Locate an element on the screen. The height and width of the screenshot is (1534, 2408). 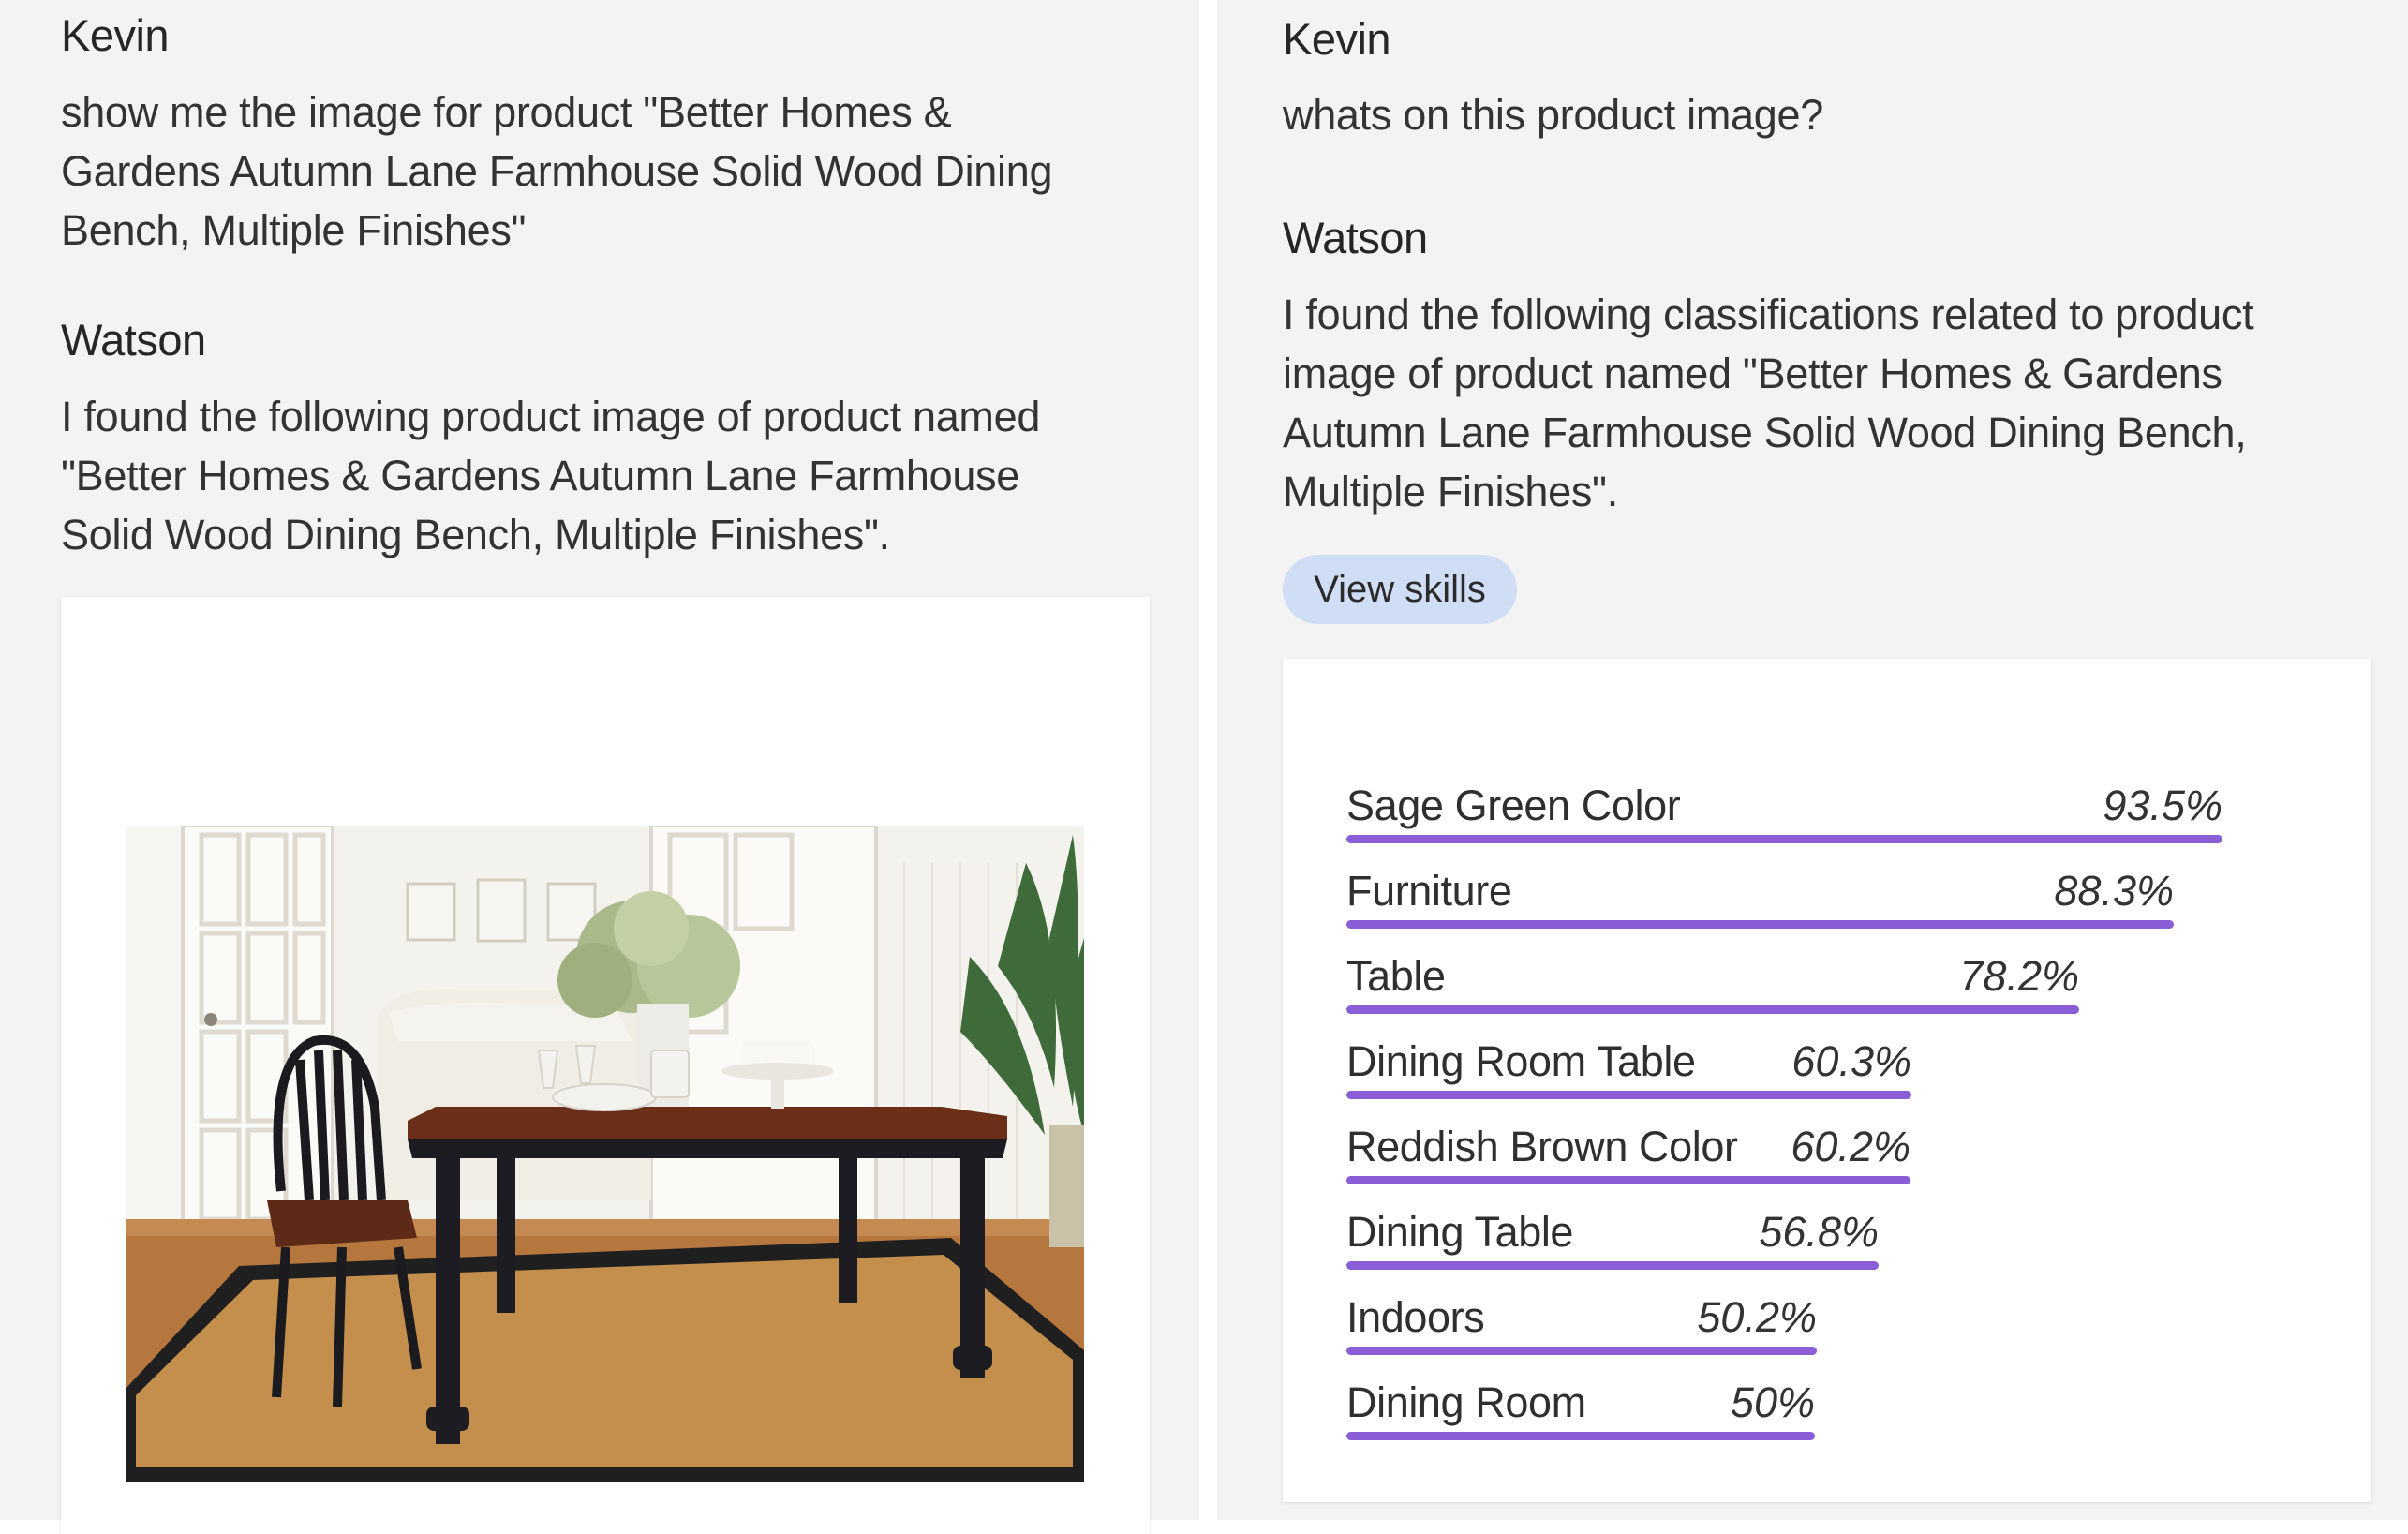
classification-score: 93.5% is located at coordinates (2162, 805).